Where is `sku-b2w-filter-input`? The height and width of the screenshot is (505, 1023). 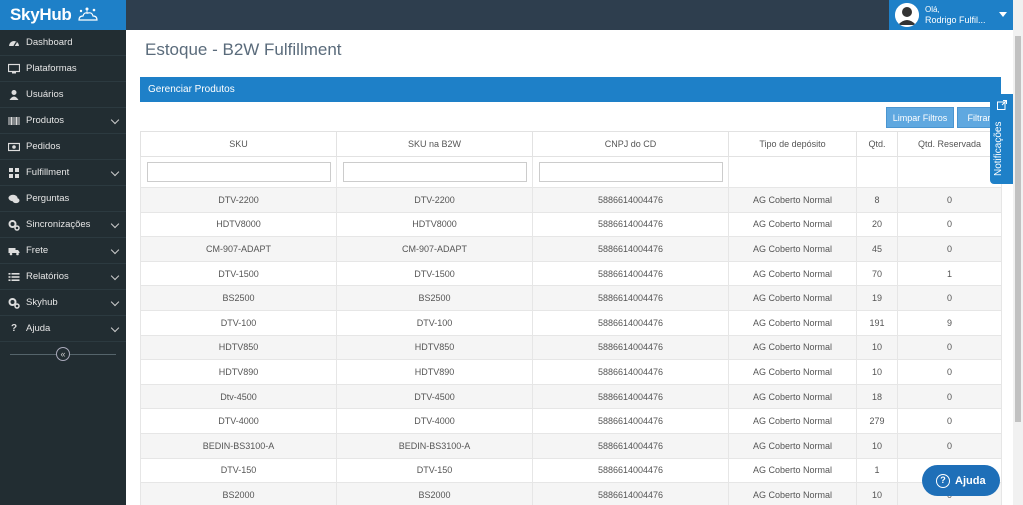 sku-b2w-filter-input is located at coordinates (434, 172).